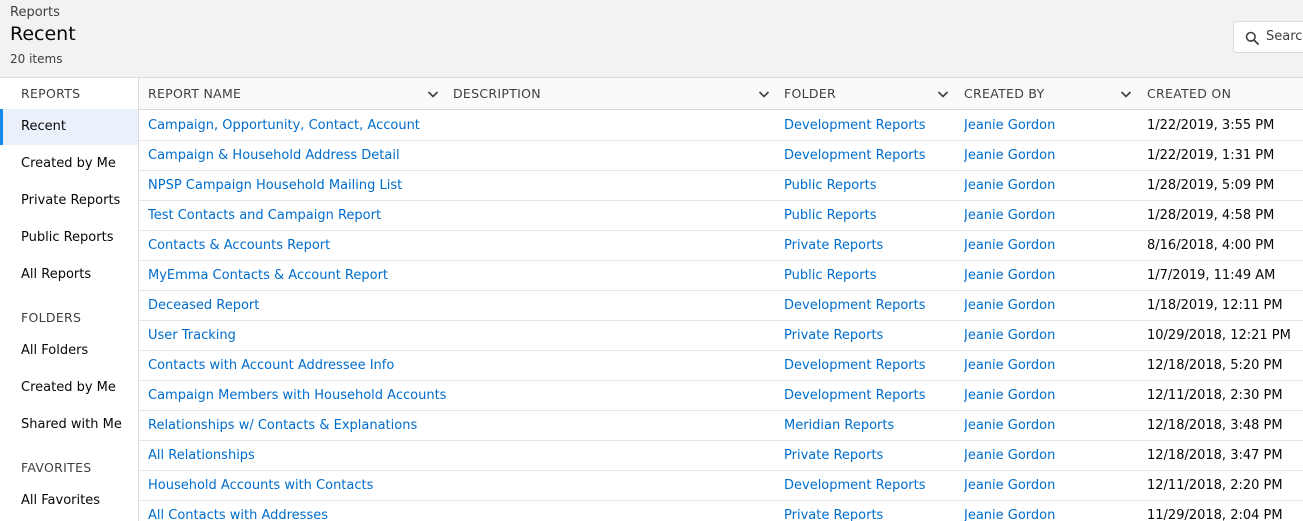 This screenshot has width=1303, height=521. What do you see at coordinates (1211, 245) in the screenshot?
I see `created-on: 8/16/2018, 4:00 PM` at bounding box center [1211, 245].